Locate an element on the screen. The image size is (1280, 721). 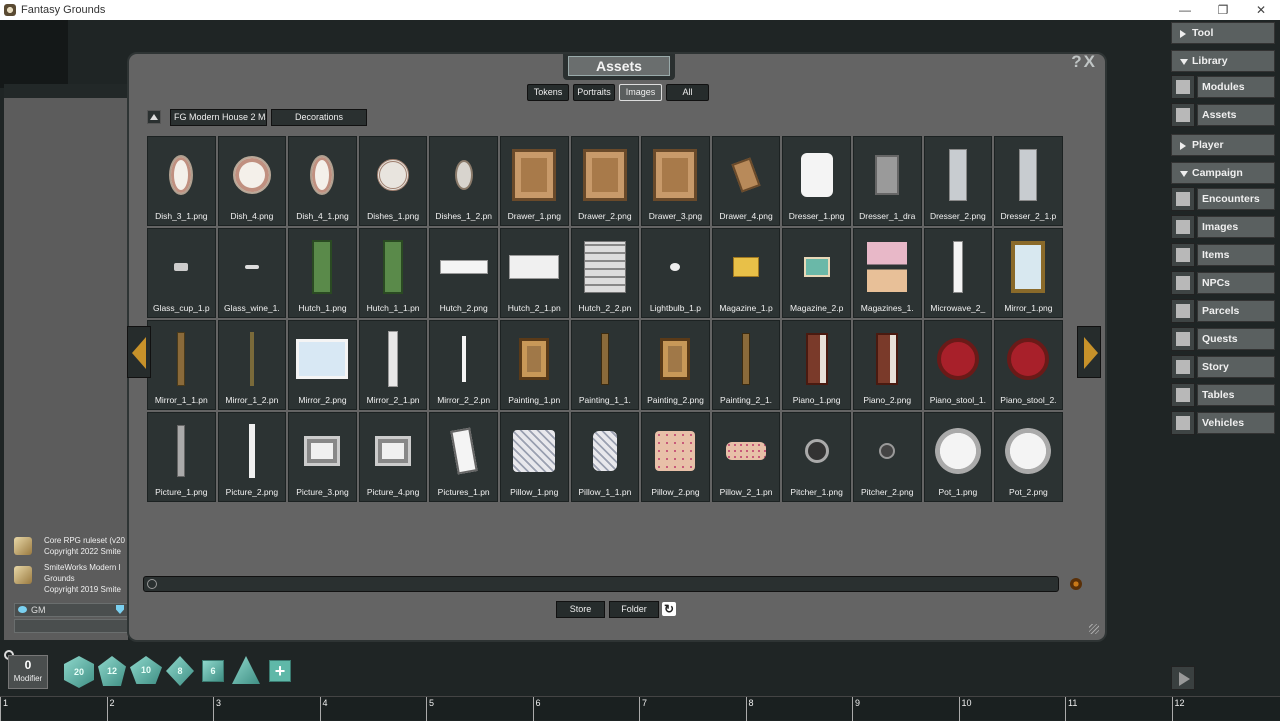
close-icon: ✕ is located at coordinates (1261, 10).